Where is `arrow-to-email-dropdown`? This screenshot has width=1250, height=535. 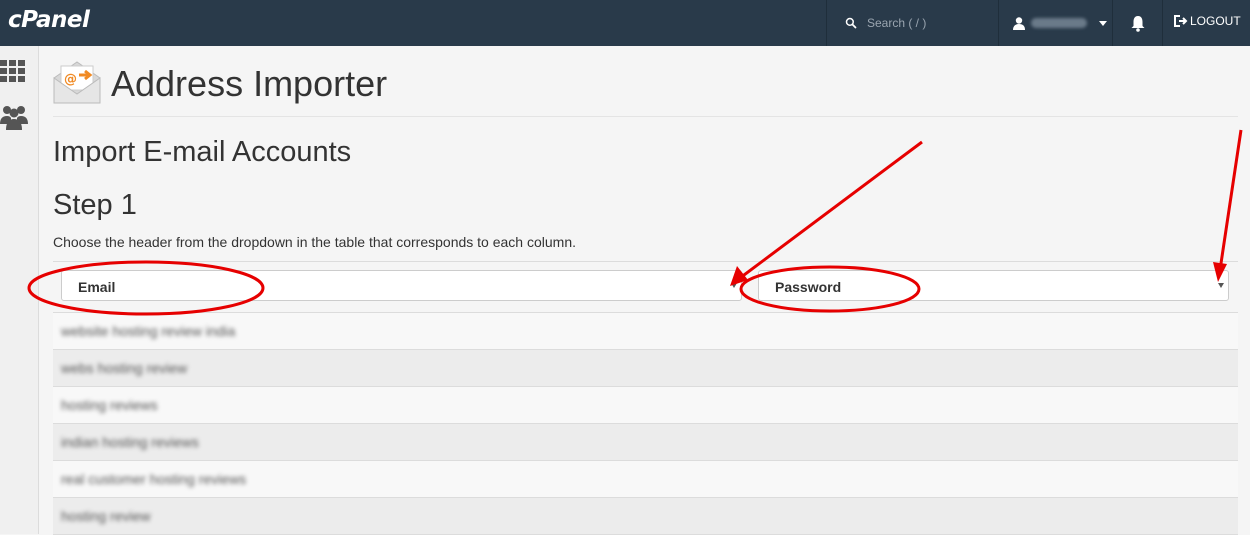 arrow-to-email-dropdown is located at coordinates (831, 210).